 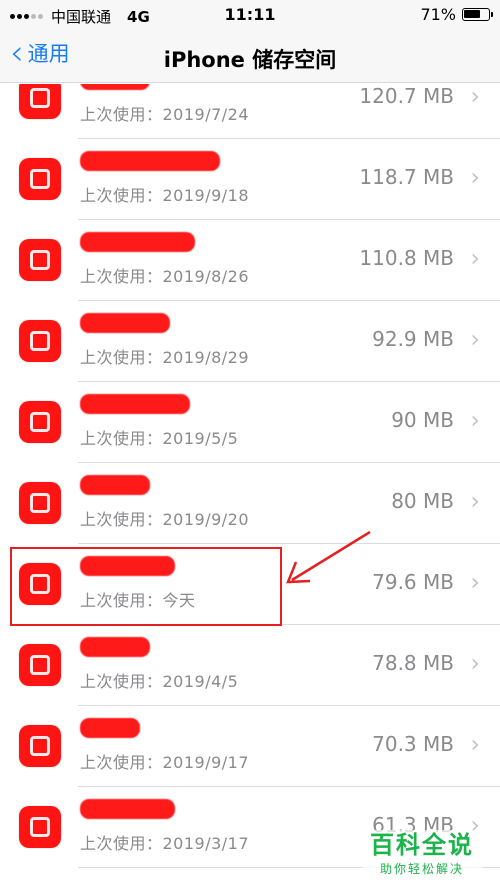 I want to click on last-used-label: 上次使用：2019/9/17, so click(x=165, y=762).